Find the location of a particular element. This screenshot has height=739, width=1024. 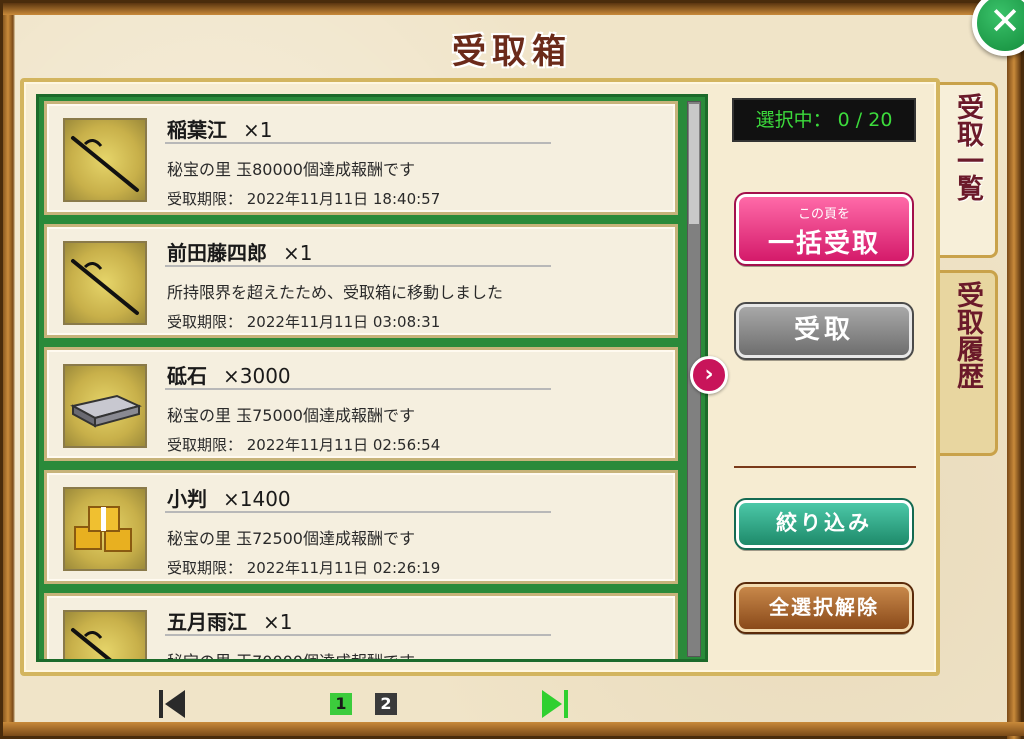

item-expiry: 受取期限： 2022年11月11日 02:56:54 is located at coordinates (304, 445).